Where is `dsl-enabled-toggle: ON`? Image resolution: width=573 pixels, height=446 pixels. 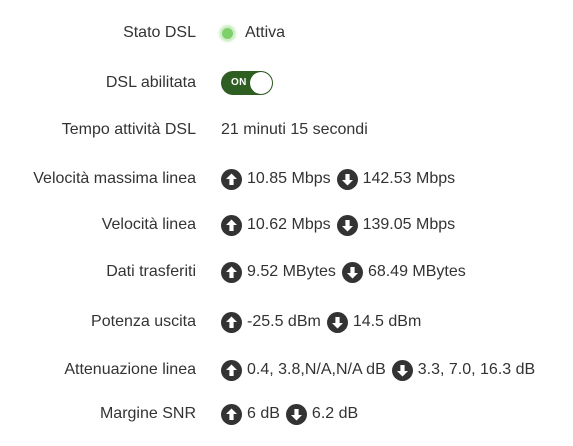
dsl-enabled-toggle: ON is located at coordinates (247, 83).